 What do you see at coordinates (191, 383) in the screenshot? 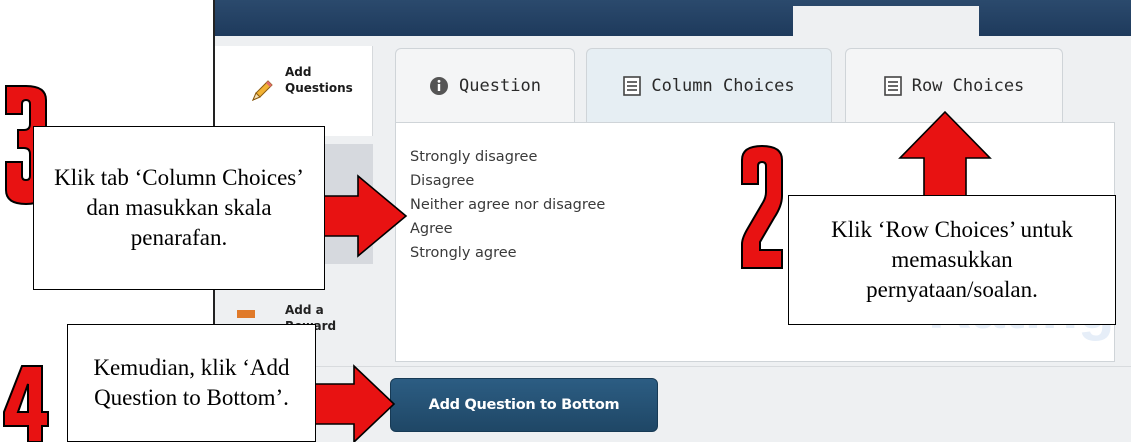
I see `annotation-step-4: Kemudian, klik ‘Add Question to Bottom’.` at bounding box center [191, 383].